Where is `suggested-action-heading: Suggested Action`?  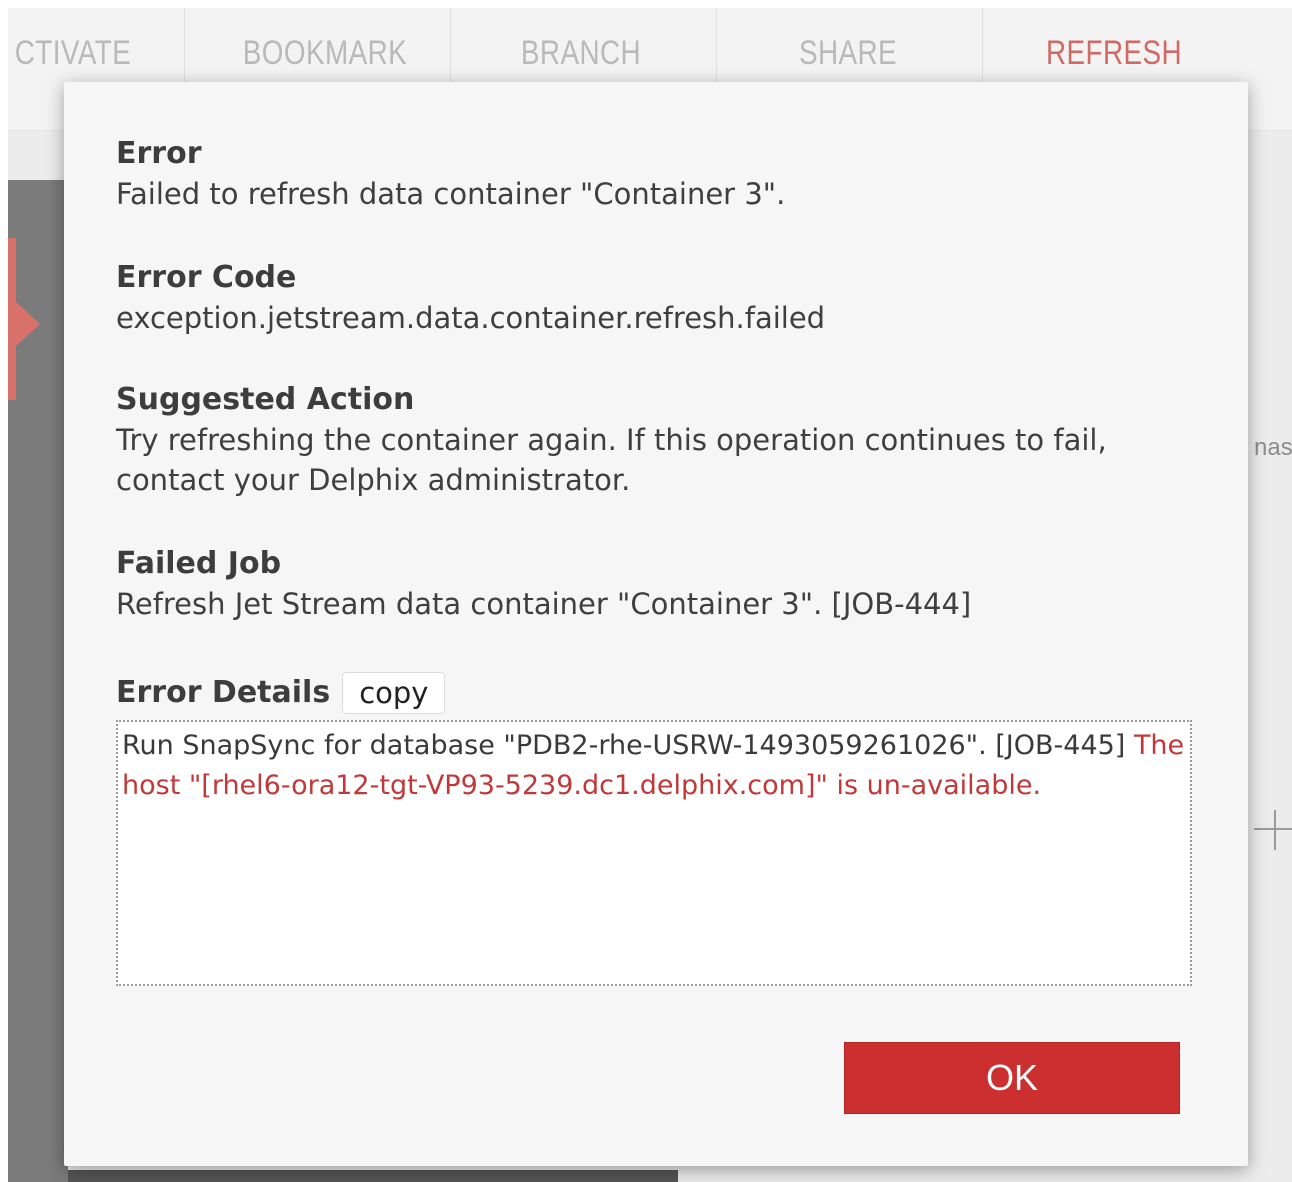
suggested-action-heading: Suggested Action is located at coordinates (265, 399).